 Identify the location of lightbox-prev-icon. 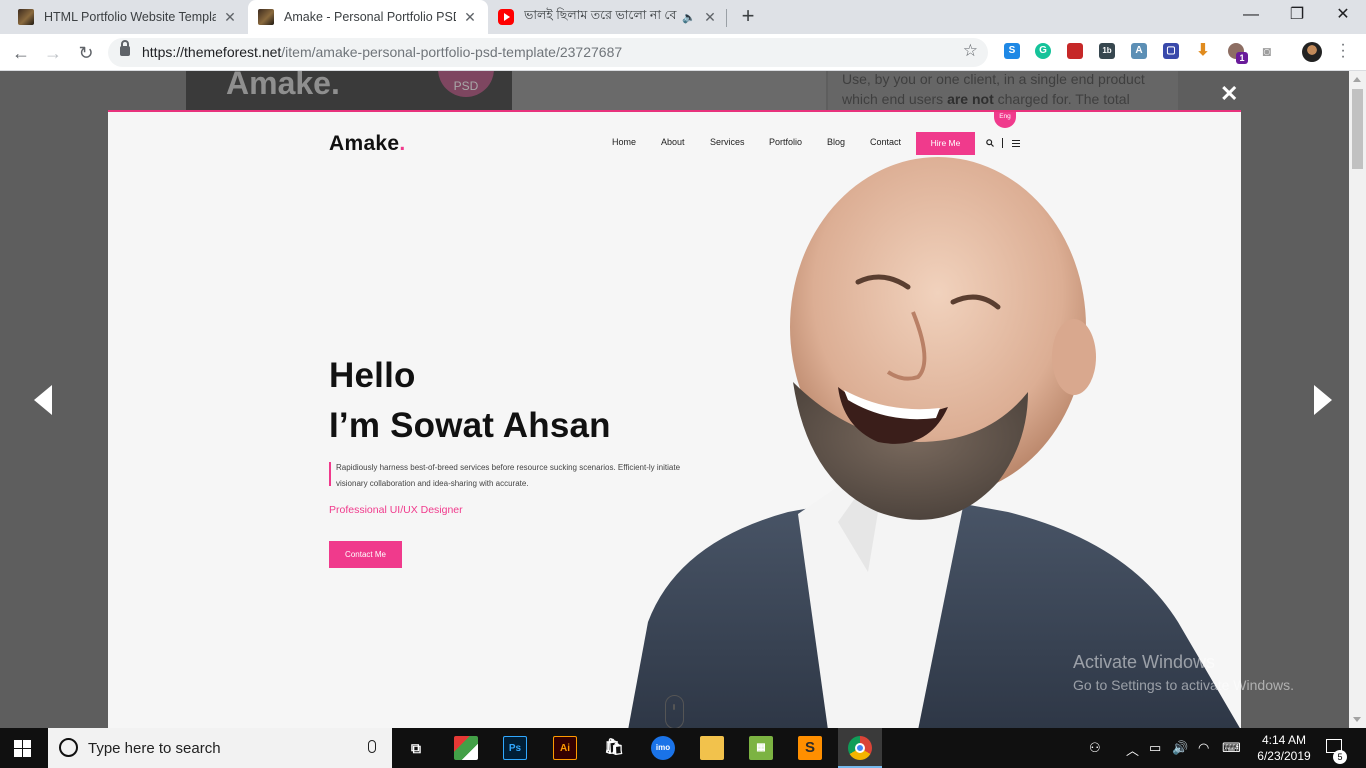
(43, 400).